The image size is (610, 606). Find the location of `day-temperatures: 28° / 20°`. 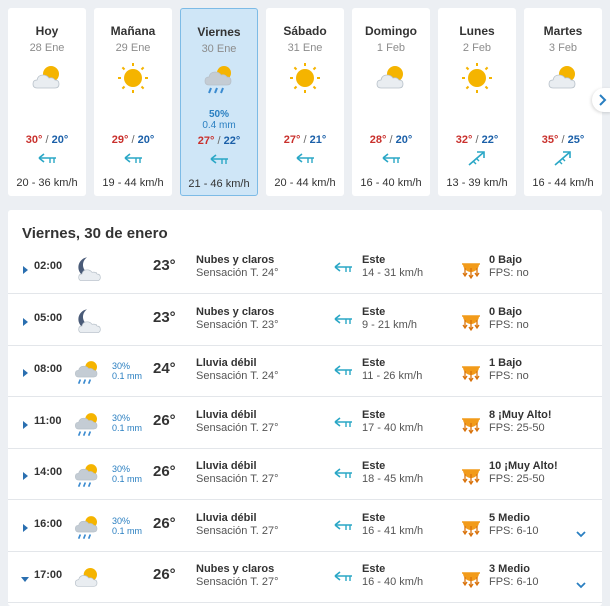

day-temperatures: 28° / 20° is located at coordinates (391, 140).